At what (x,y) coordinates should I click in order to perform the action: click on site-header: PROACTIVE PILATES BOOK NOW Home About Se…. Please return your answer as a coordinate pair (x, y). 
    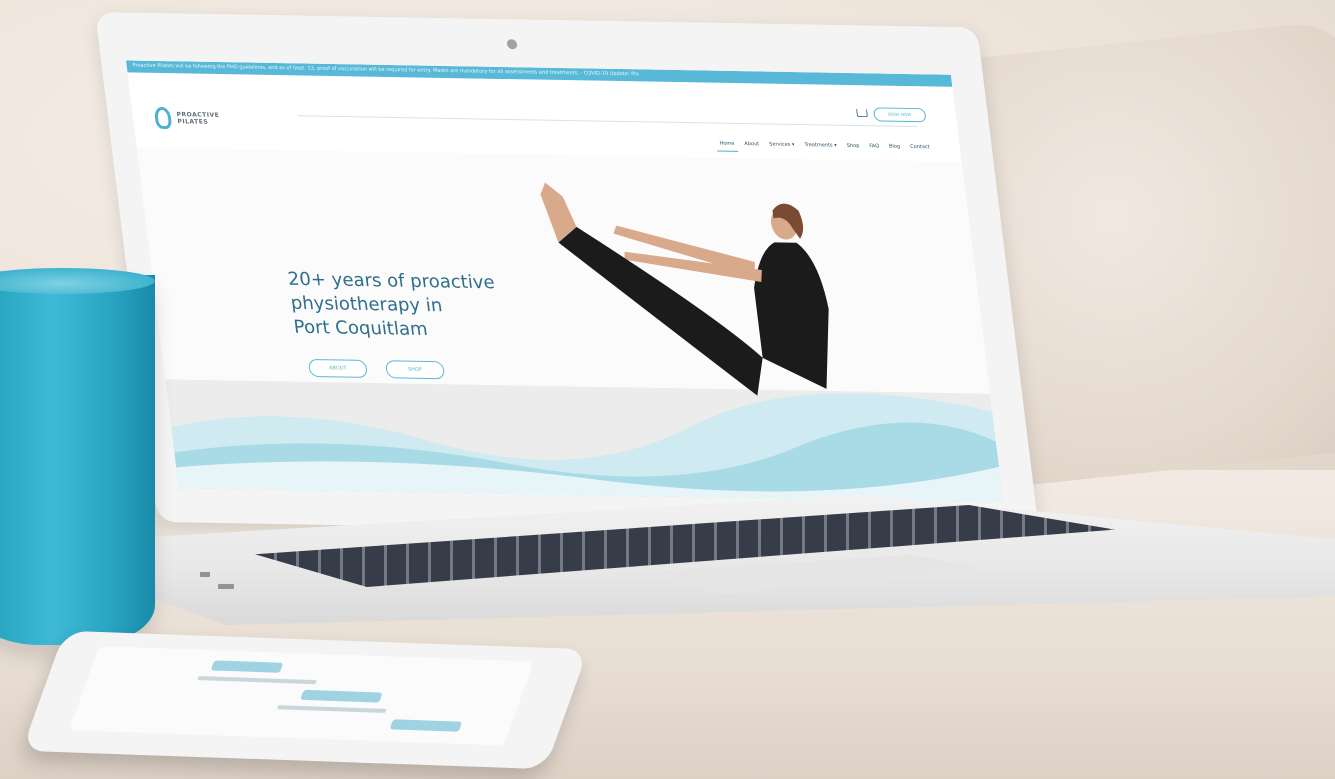
    Looking at the image, I should click on (544, 116).